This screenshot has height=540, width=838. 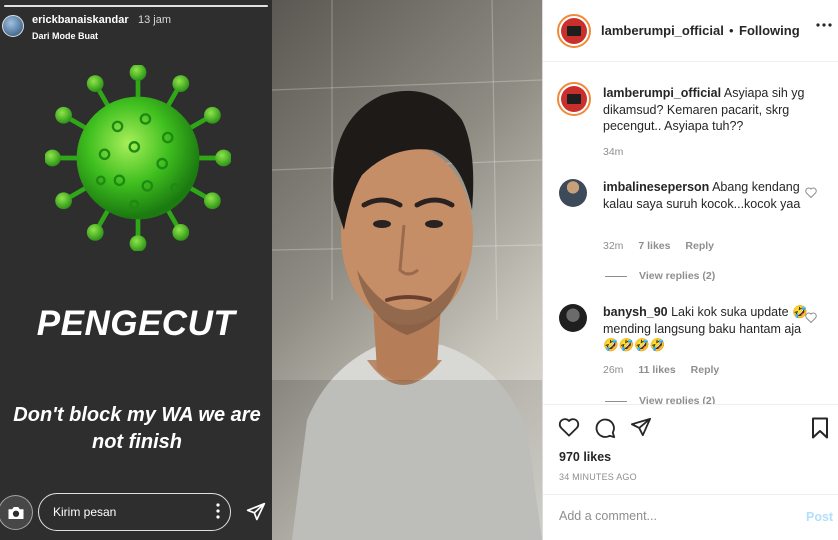 What do you see at coordinates (605, 428) in the screenshot?
I see `comment-icon` at bounding box center [605, 428].